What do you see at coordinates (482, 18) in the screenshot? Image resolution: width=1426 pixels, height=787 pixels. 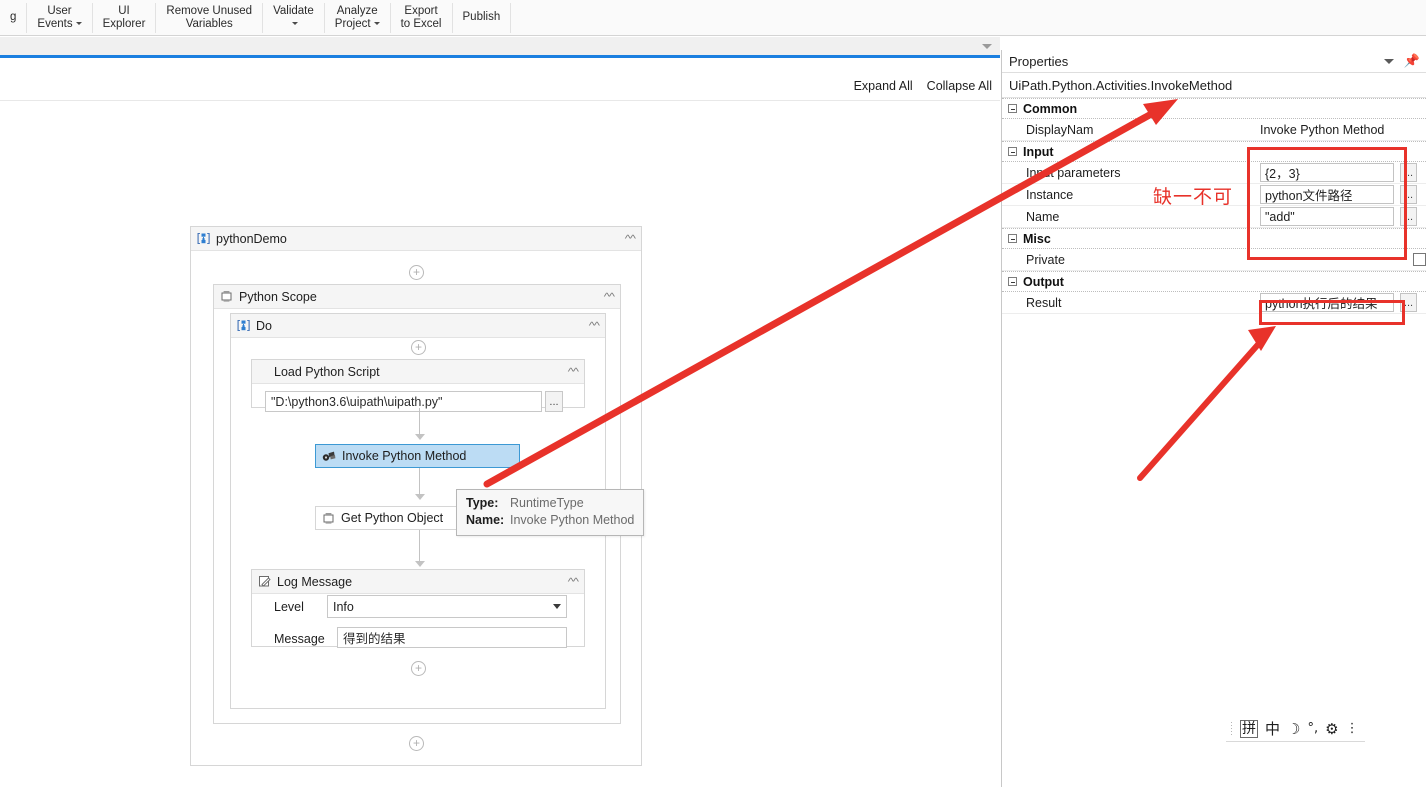 I see `ribbon-item-publish: Publish` at bounding box center [482, 18].